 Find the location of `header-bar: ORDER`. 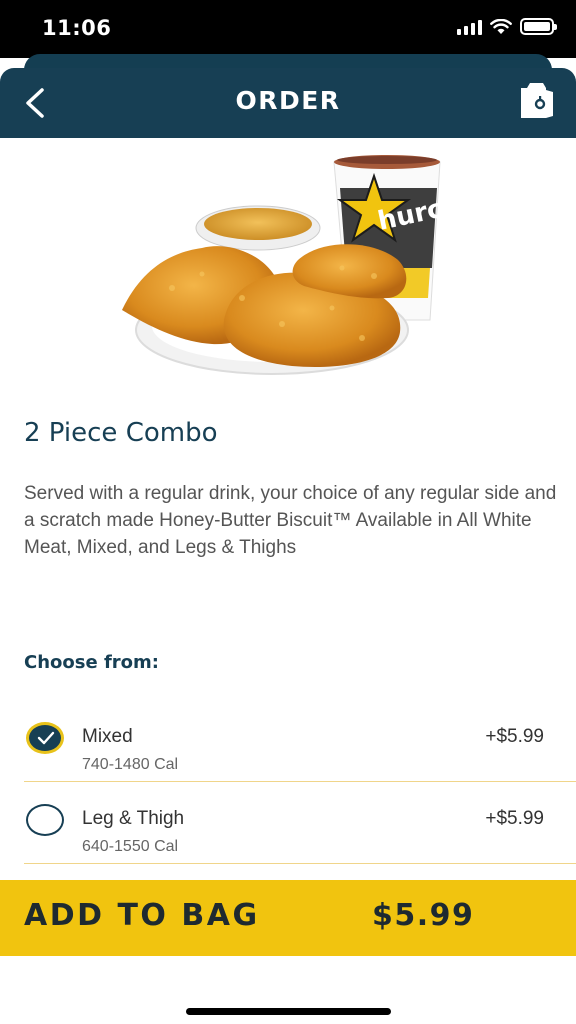

header-bar: ORDER is located at coordinates (288, 103).